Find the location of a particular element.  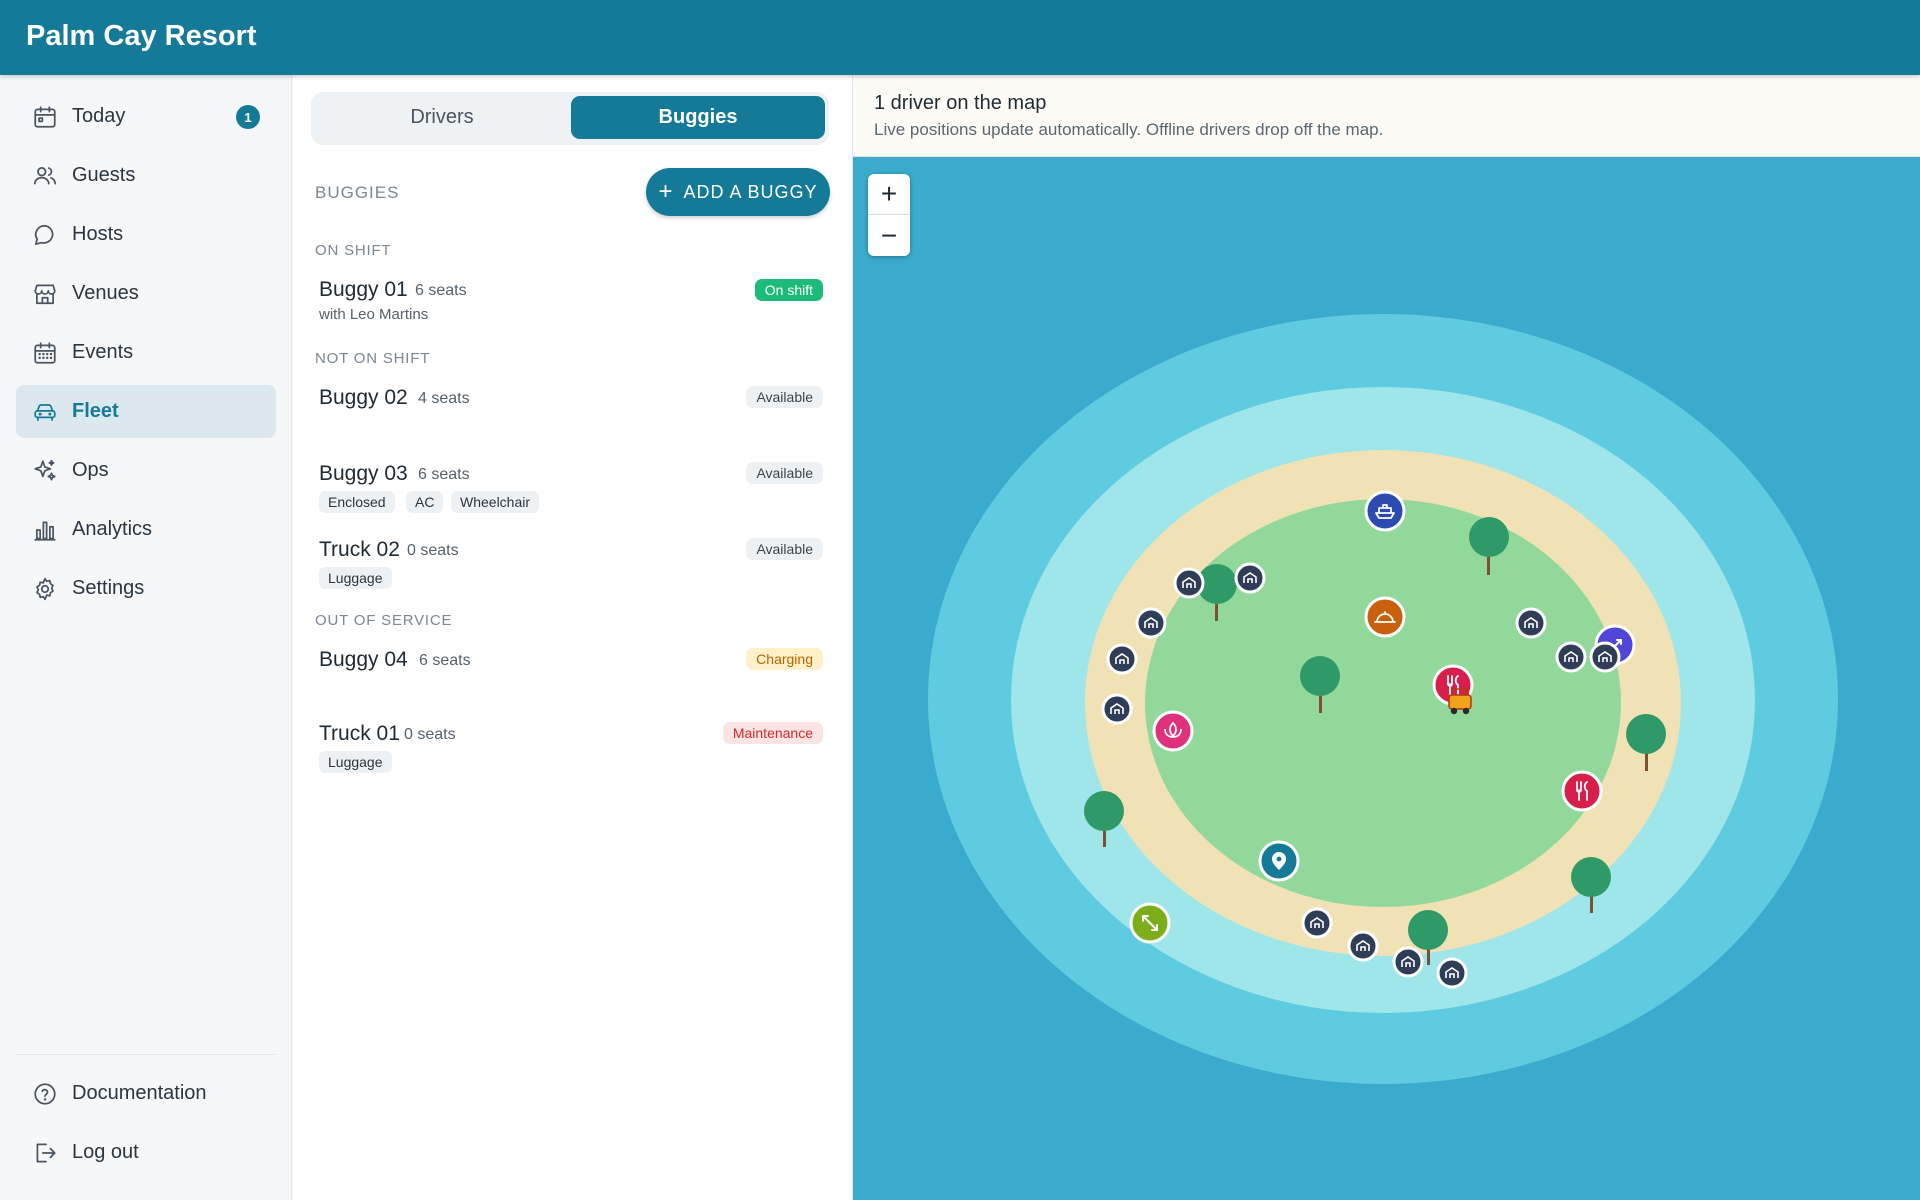

buggy-row-truck-01: Truck 01 0 seats Luggage Maintenance is located at coordinates (570, 750).